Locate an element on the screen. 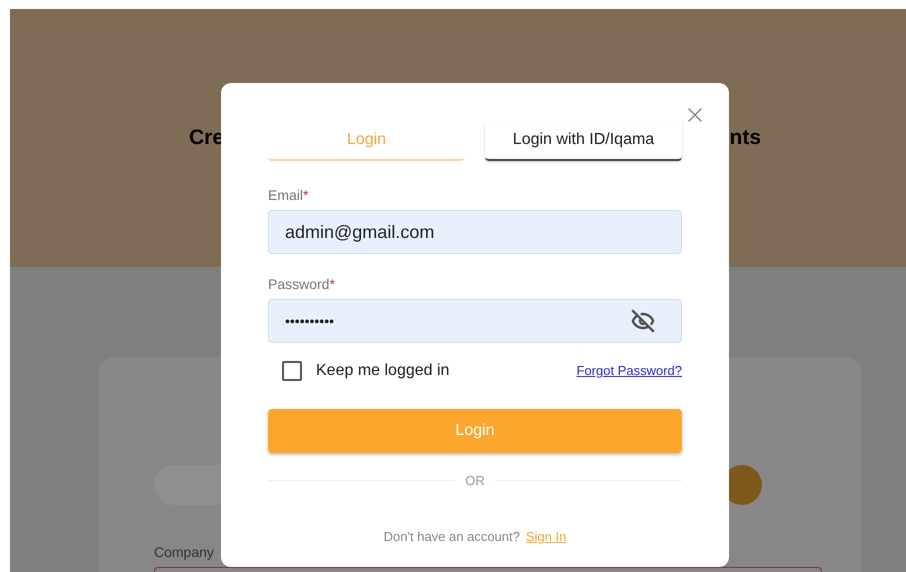  checkbox is located at coordinates (292, 371).